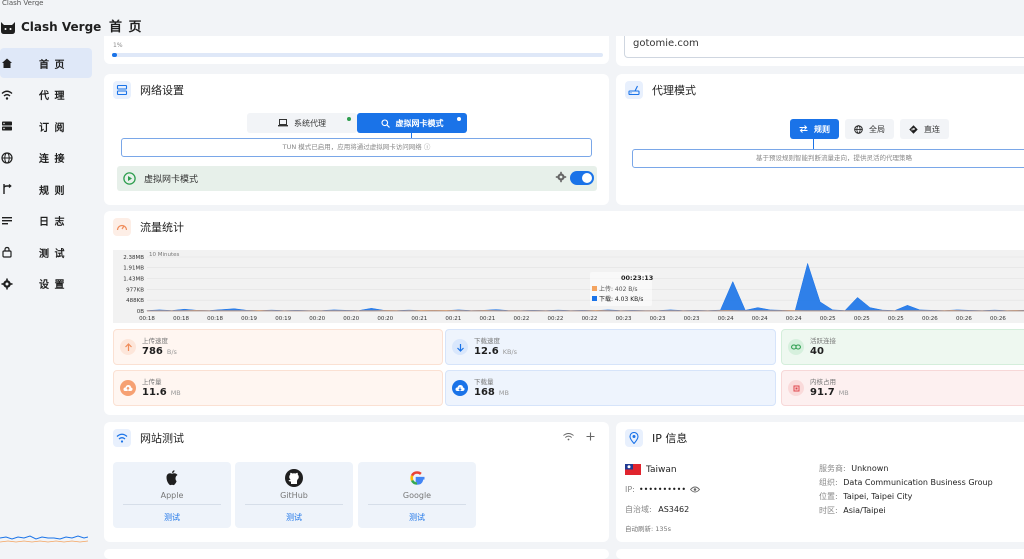  I want to click on proxy-mode-card: 代理模式 规则 全局 直连 基于预设规则智能判断流量走向，提供灵活的代理策略, so click(820, 139).